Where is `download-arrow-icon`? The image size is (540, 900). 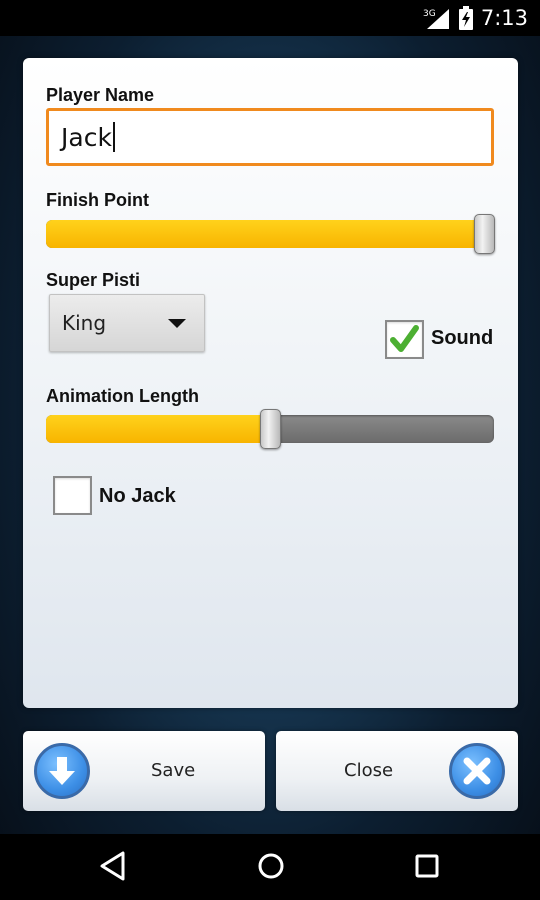
download-arrow-icon is located at coordinates (62, 771).